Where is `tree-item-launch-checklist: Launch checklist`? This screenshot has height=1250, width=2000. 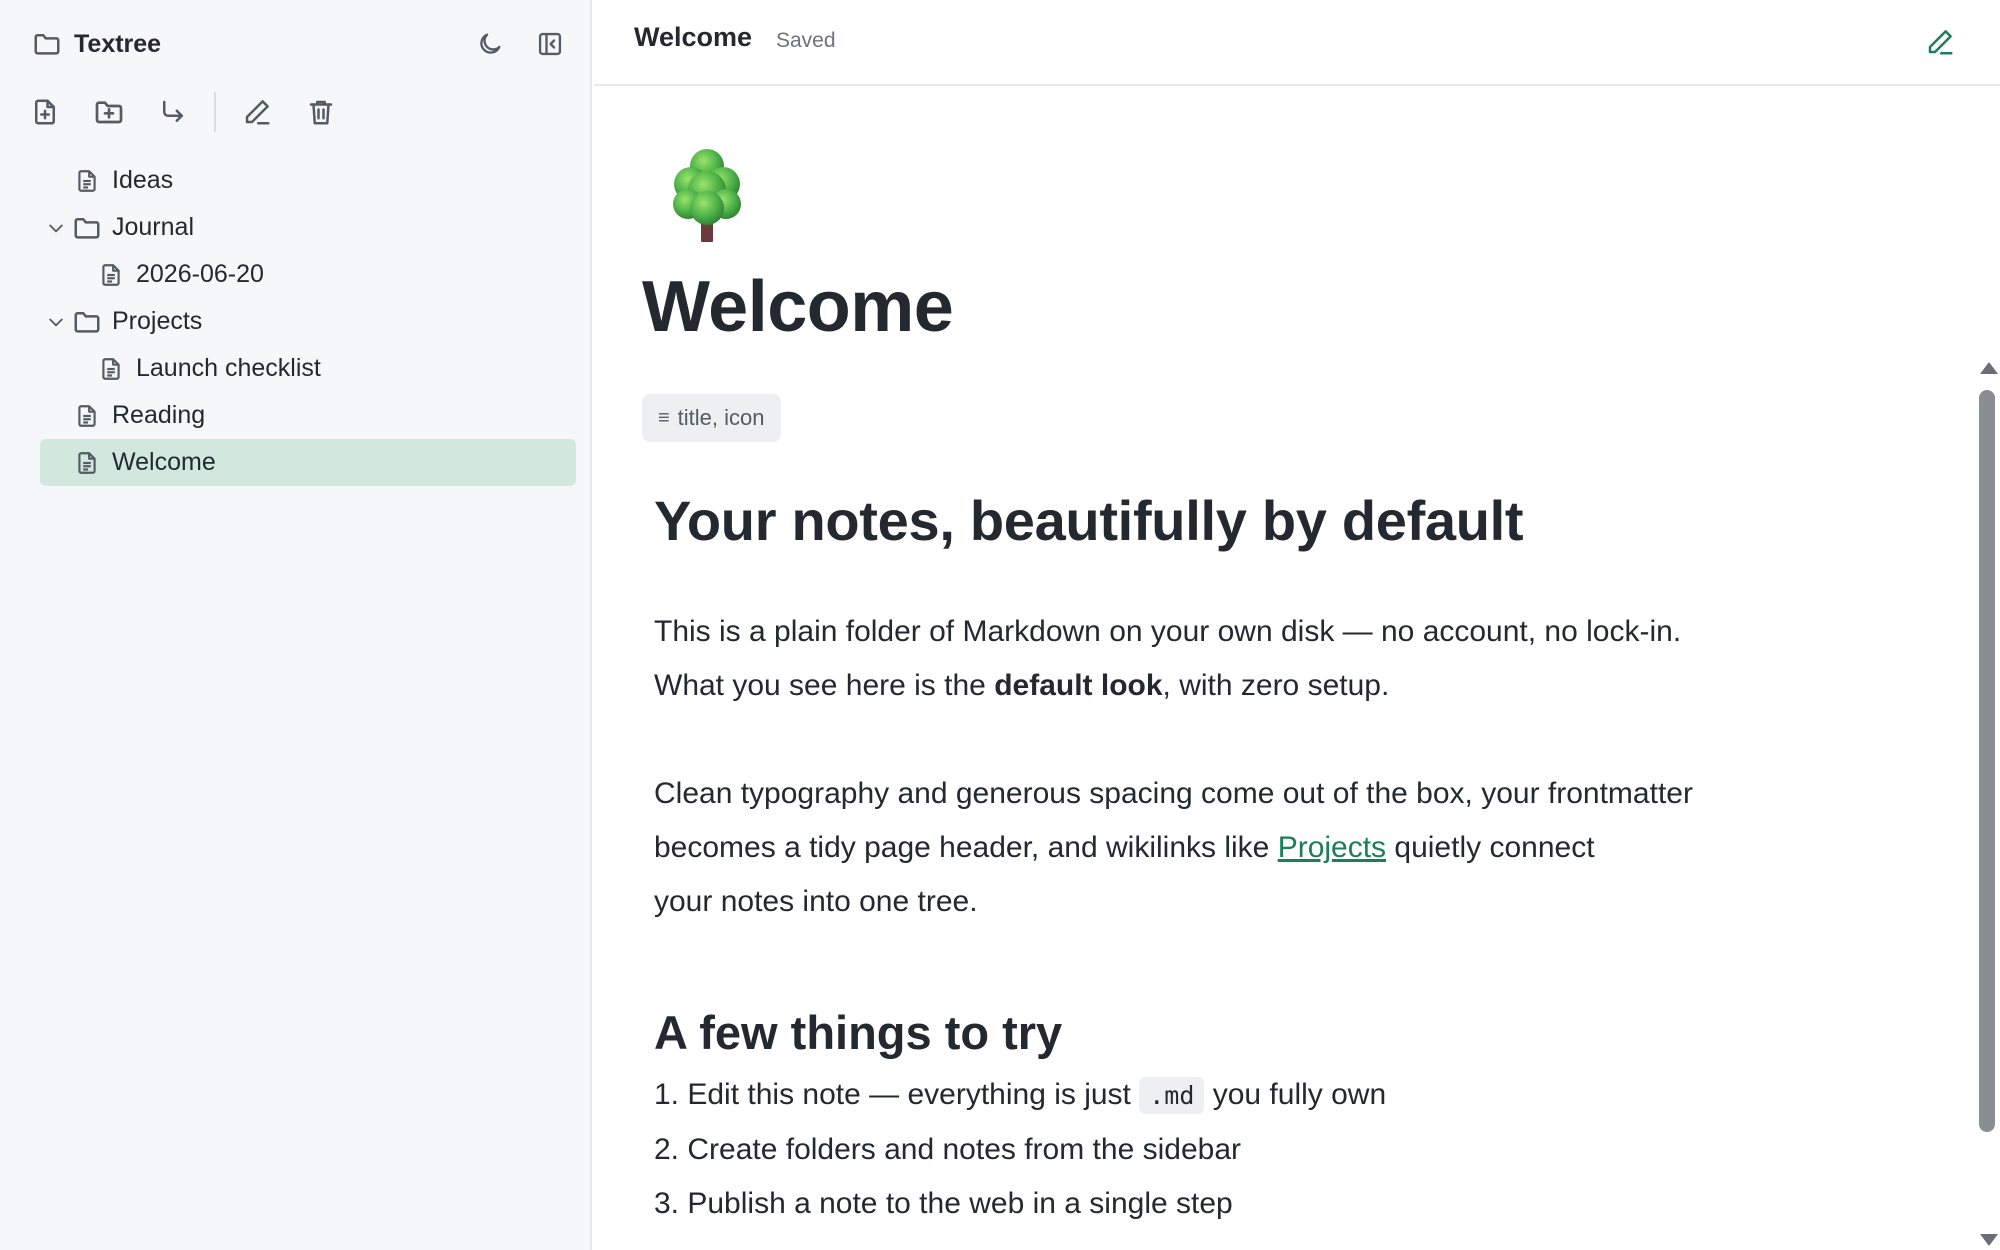
tree-item-launch-checklist: Launch checklist is located at coordinates (308, 368).